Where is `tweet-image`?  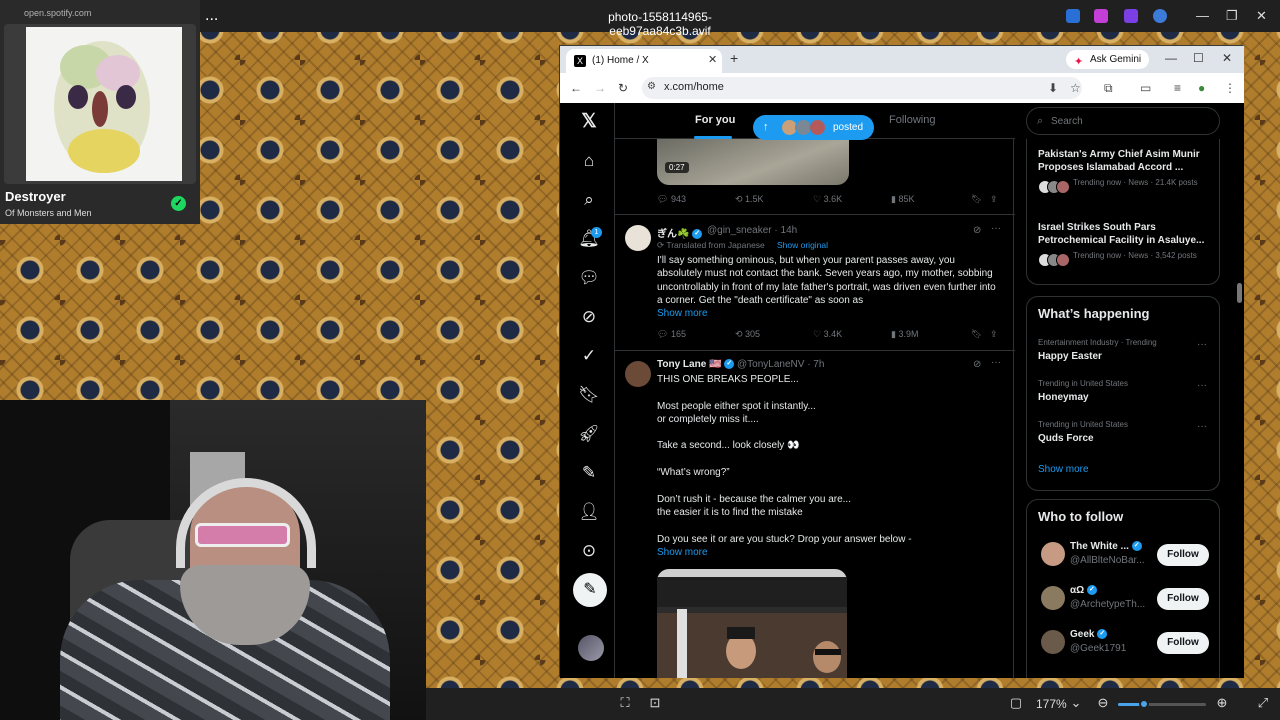 tweet-image is located at coordinates (752, 623).